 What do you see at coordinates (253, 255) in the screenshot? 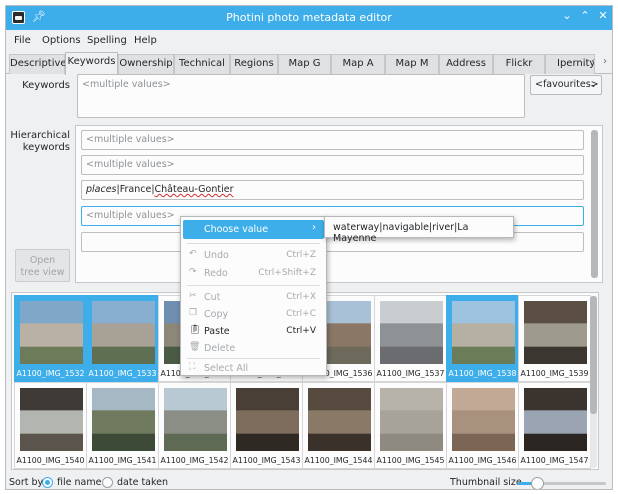
I see `menu-item-undo: ↶ Undo Ctrl+Z` at bounding box center [253, 255].